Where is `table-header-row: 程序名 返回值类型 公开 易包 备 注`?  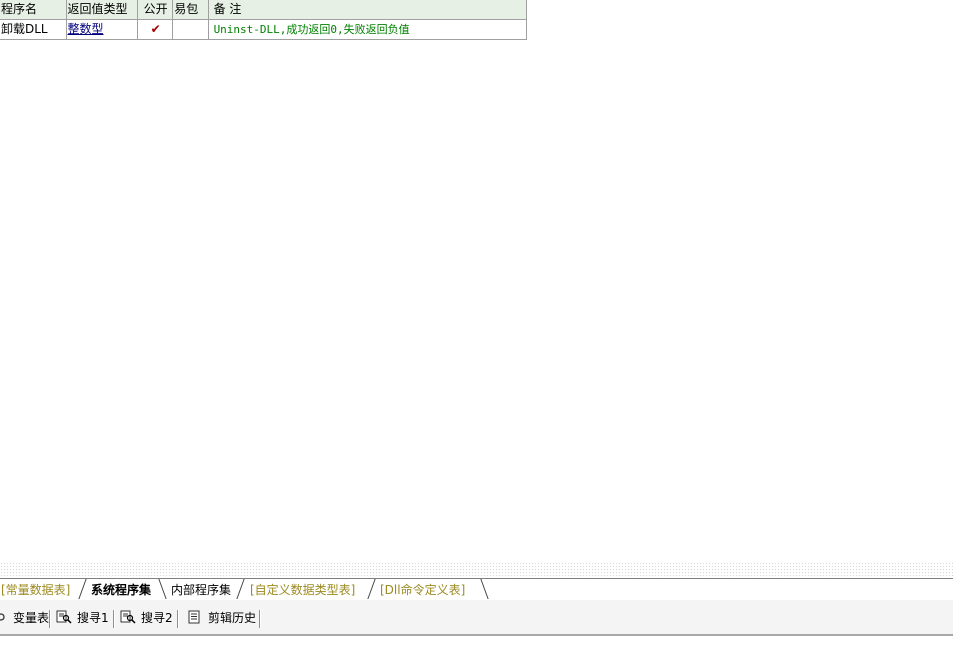 table-header-row: 程序名 返回值类型 公开 易包 备 注 is located at coordinates (264, 10).